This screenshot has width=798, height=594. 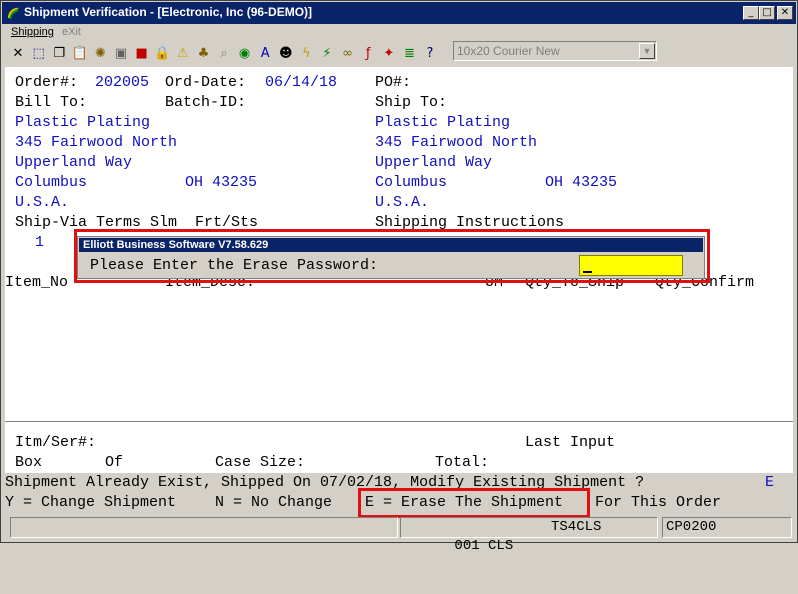 What do you see at coordinates (59, 53) in the screenshot?
I see `copy-icon: ❐` at bounding box center [59, 53].